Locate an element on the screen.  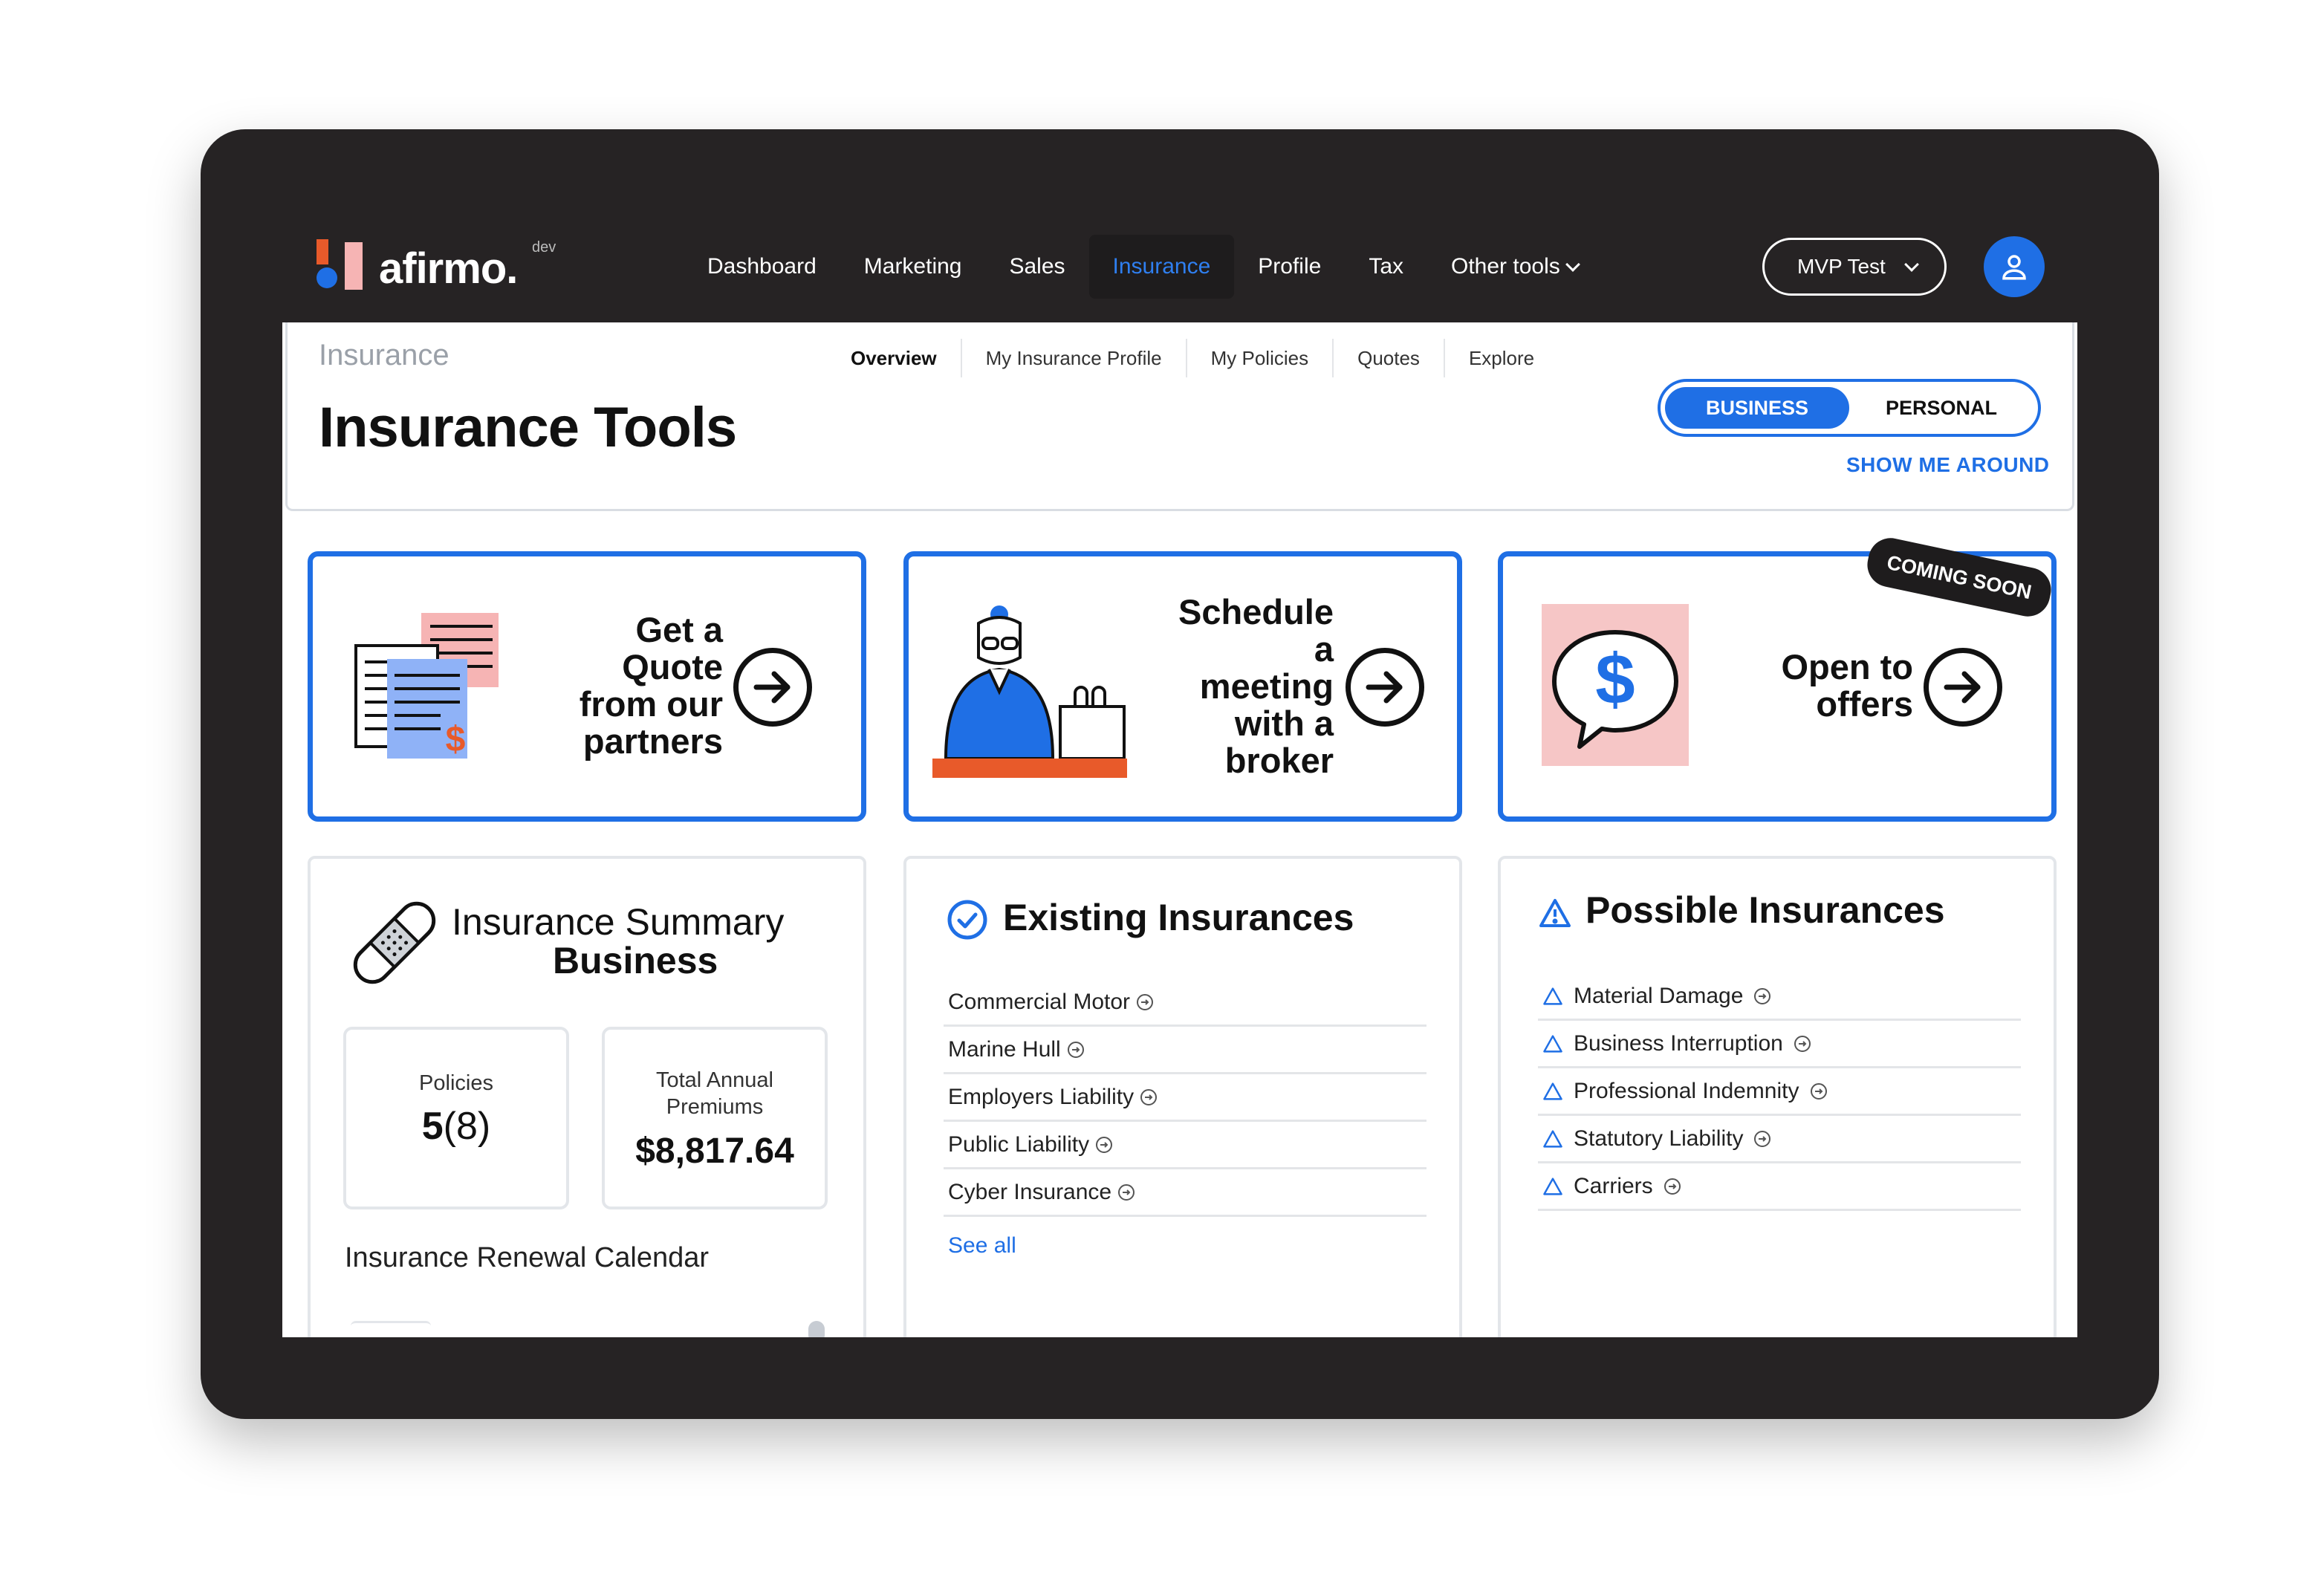
possible-item-business-interruption: Business Interruption is located at coordinates (1779, 1045).